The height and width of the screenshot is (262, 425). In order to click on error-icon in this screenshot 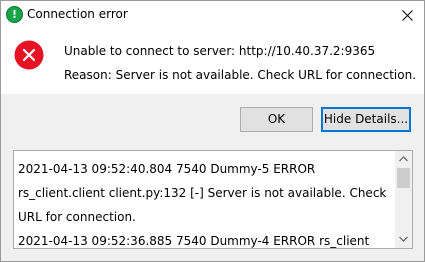, I will do `click(29, 55)`.